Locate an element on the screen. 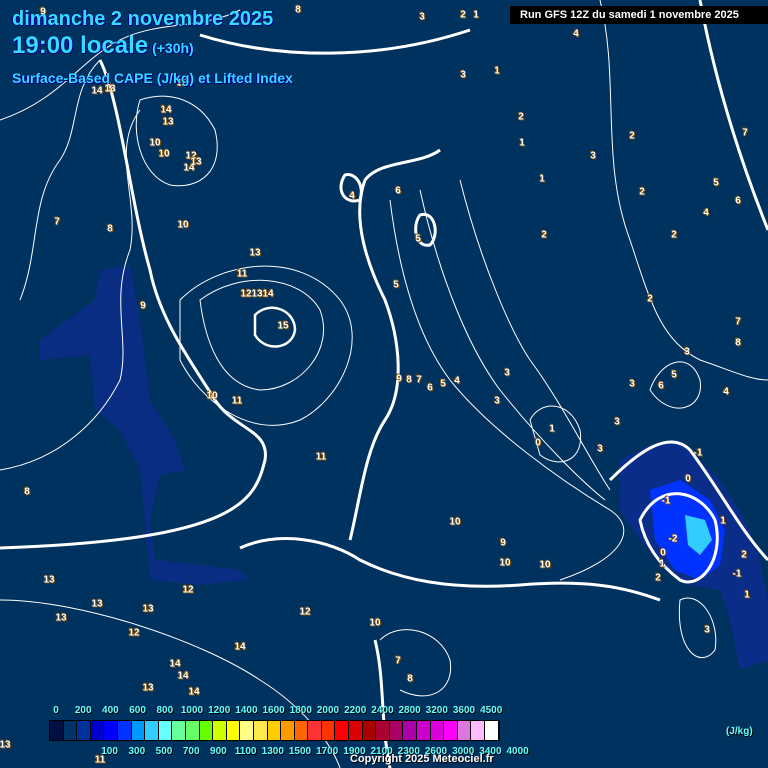 The image size is (768, 768). legend-tick-top: 400 is located at coordinates (110, 710).